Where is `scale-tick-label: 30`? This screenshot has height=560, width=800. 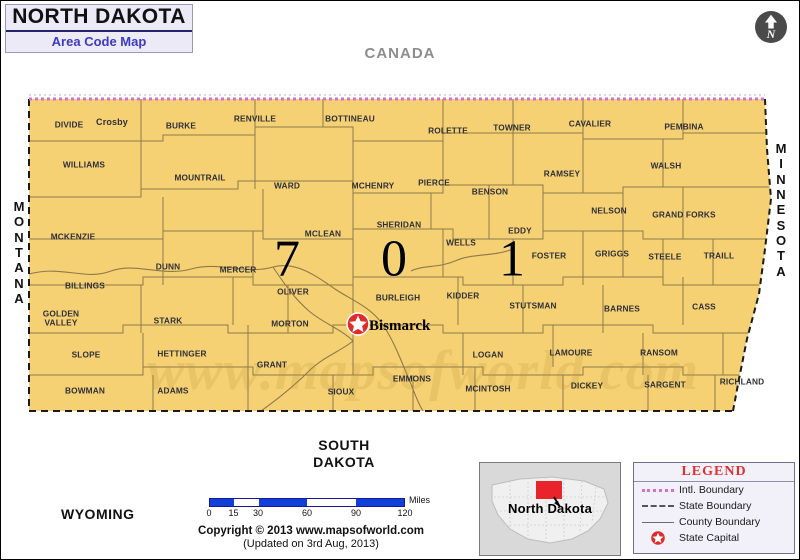
scale-tick-label: 30 is located at coordinates (258, 513).